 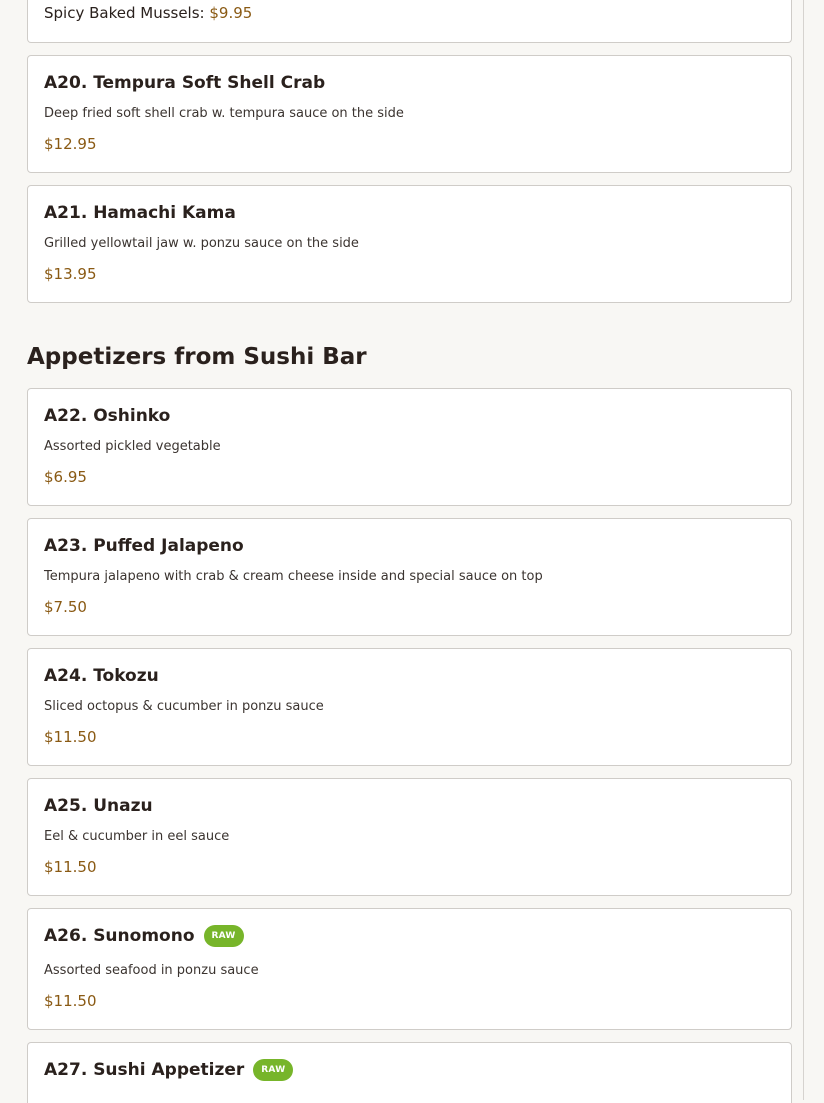 I want to click on menu-item-title-row: A27. Sushi Appetizer RAW, so click(x=169, y=1070).